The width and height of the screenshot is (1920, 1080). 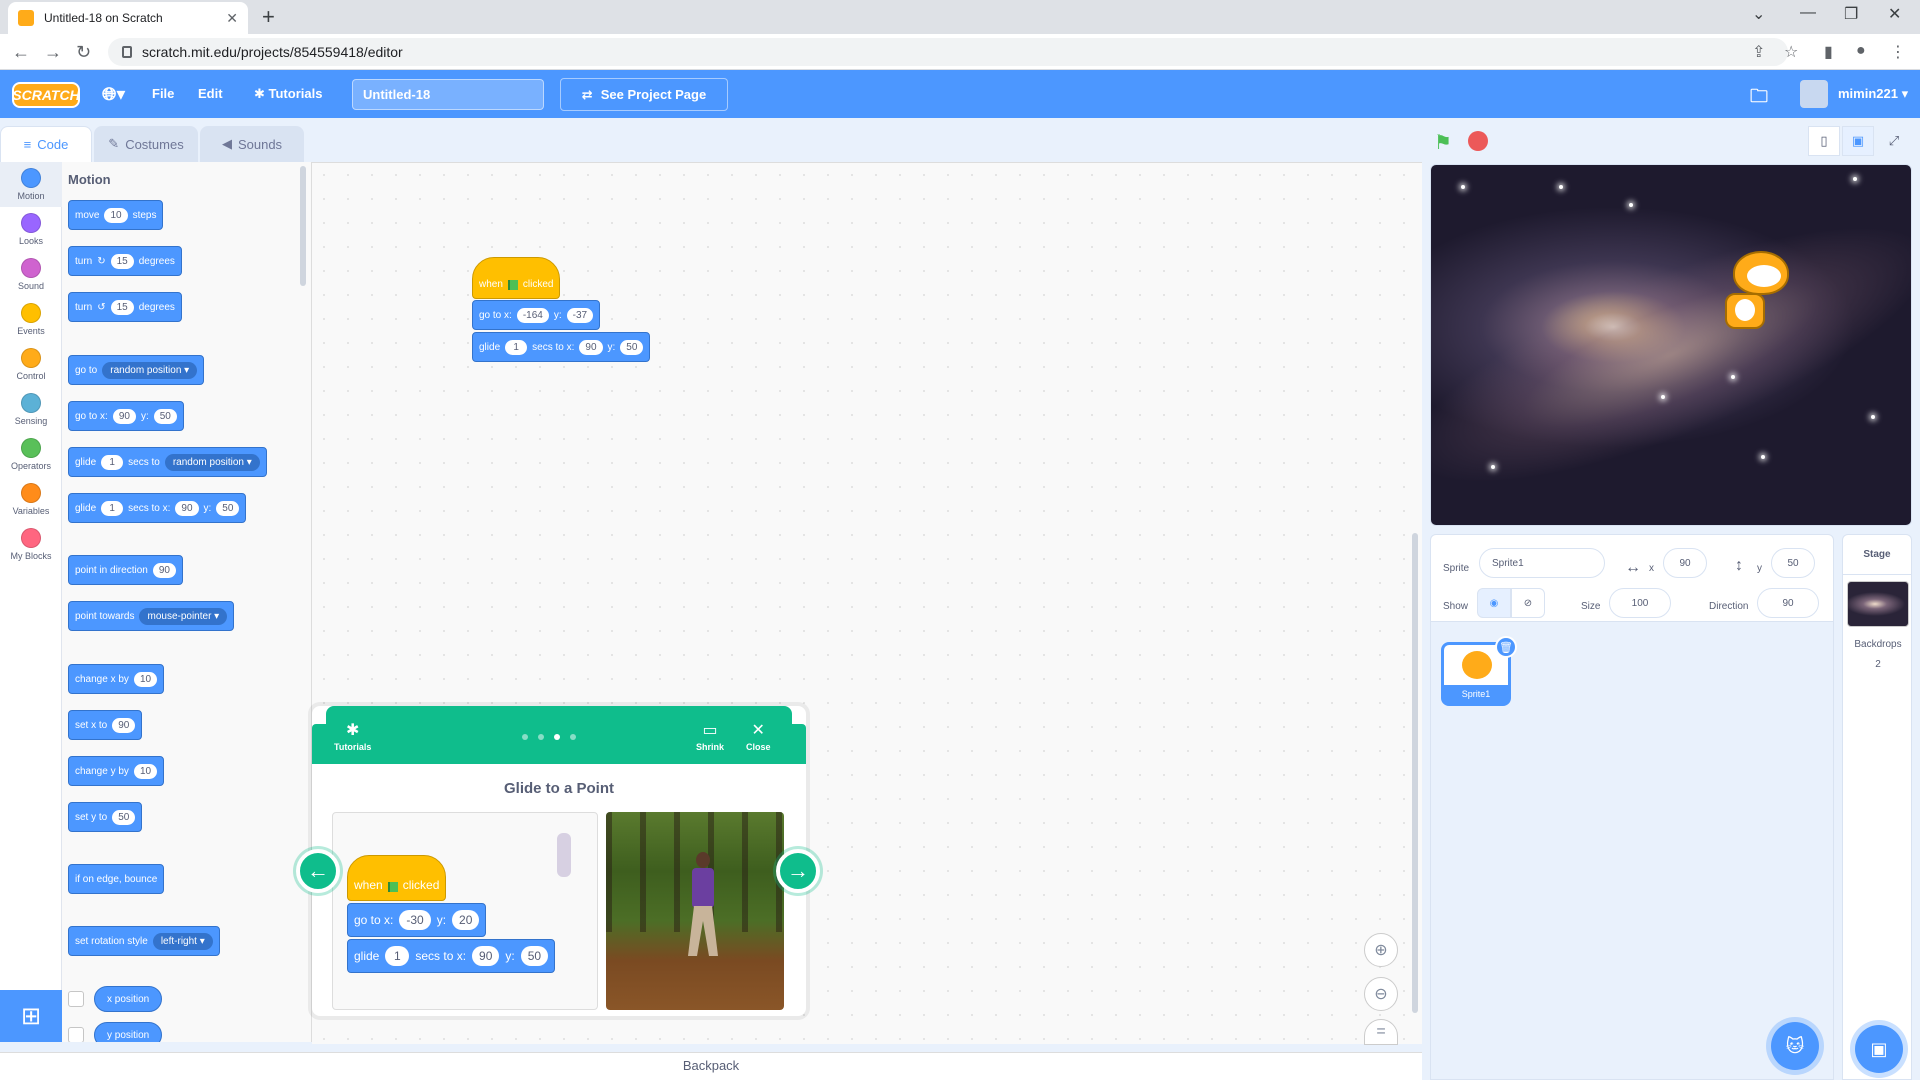 I want to click on category-operators: Operators, so click(x=31, y=454).